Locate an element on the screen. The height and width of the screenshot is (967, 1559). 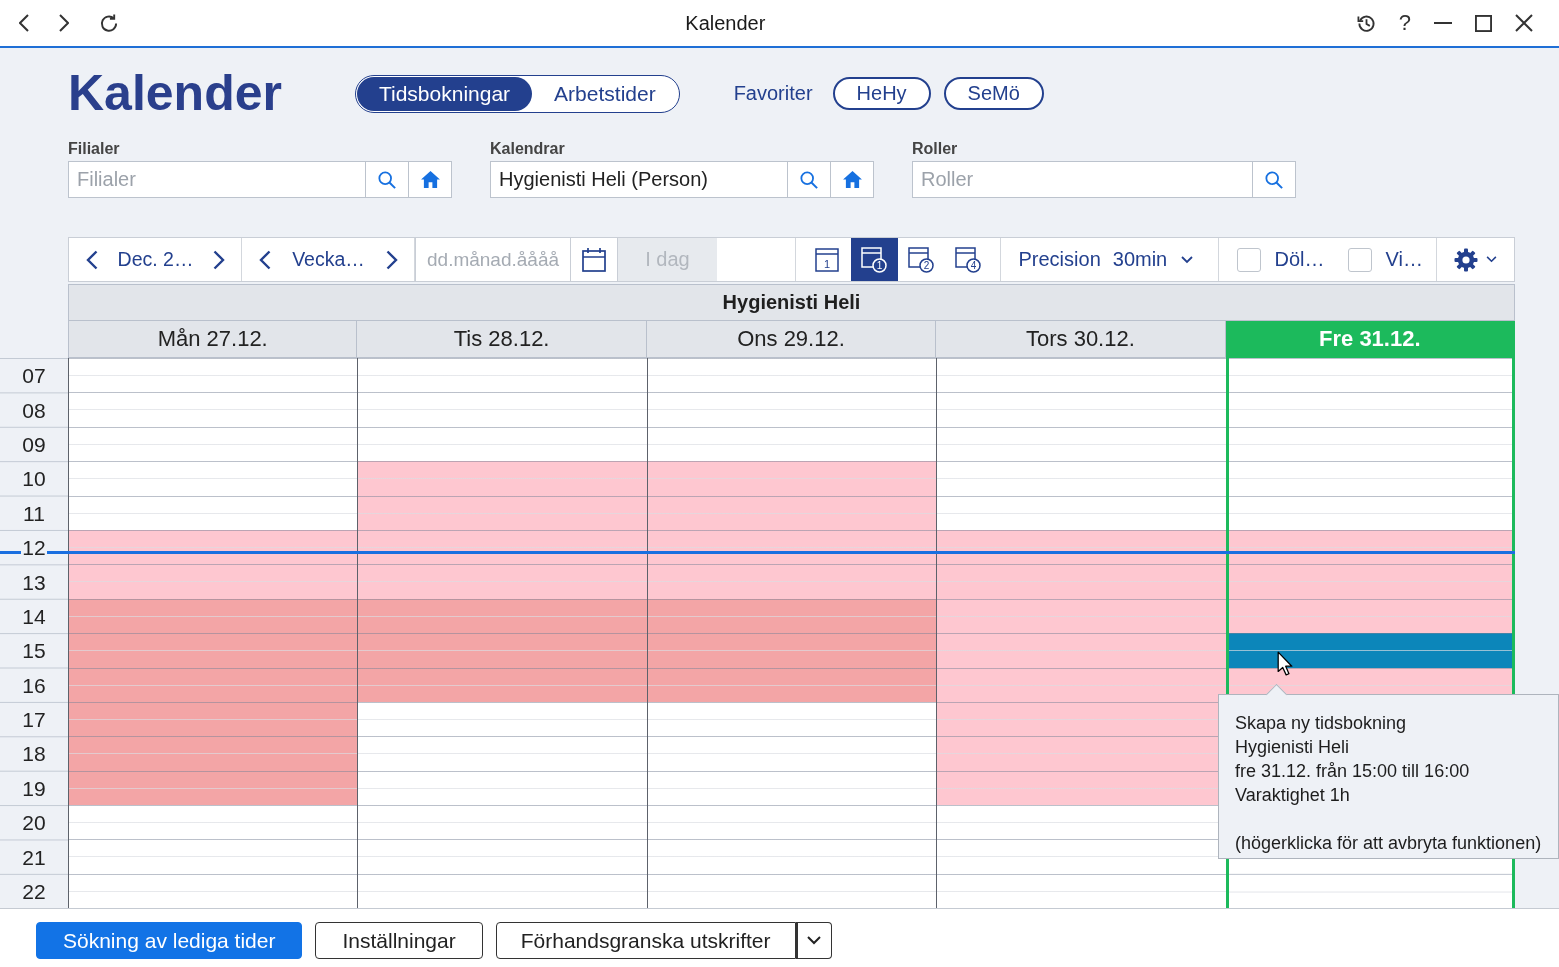
field-label: Roller is located at coordinates (935, 149).